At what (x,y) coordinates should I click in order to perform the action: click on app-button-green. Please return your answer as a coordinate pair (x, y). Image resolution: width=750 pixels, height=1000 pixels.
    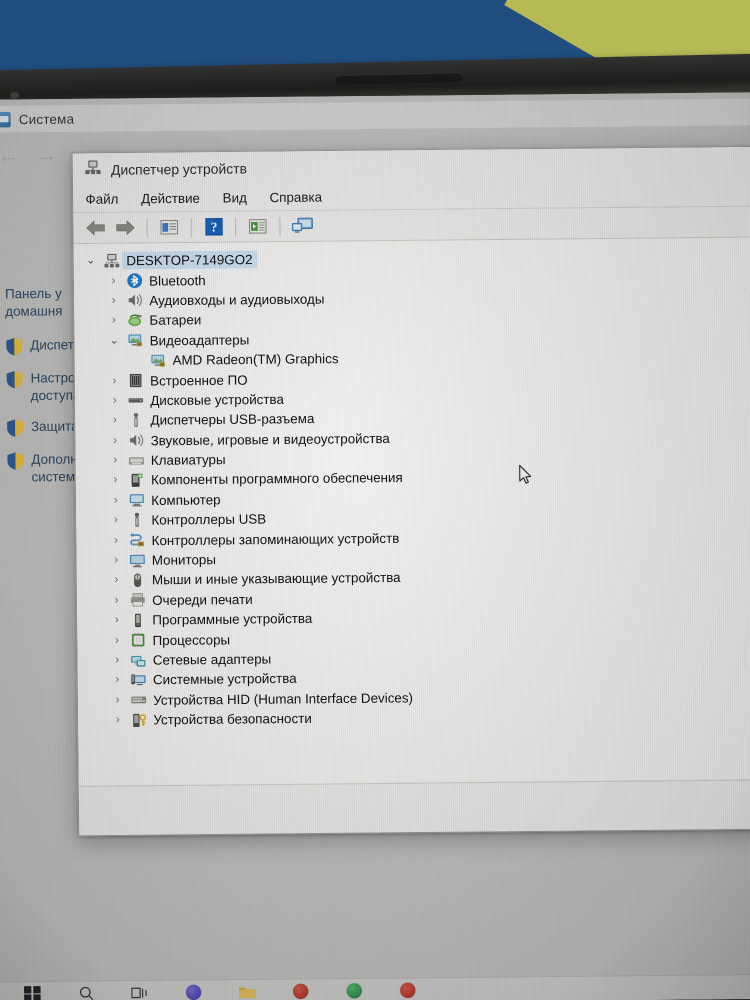
    Looking at the image, I should click on (354, 989).